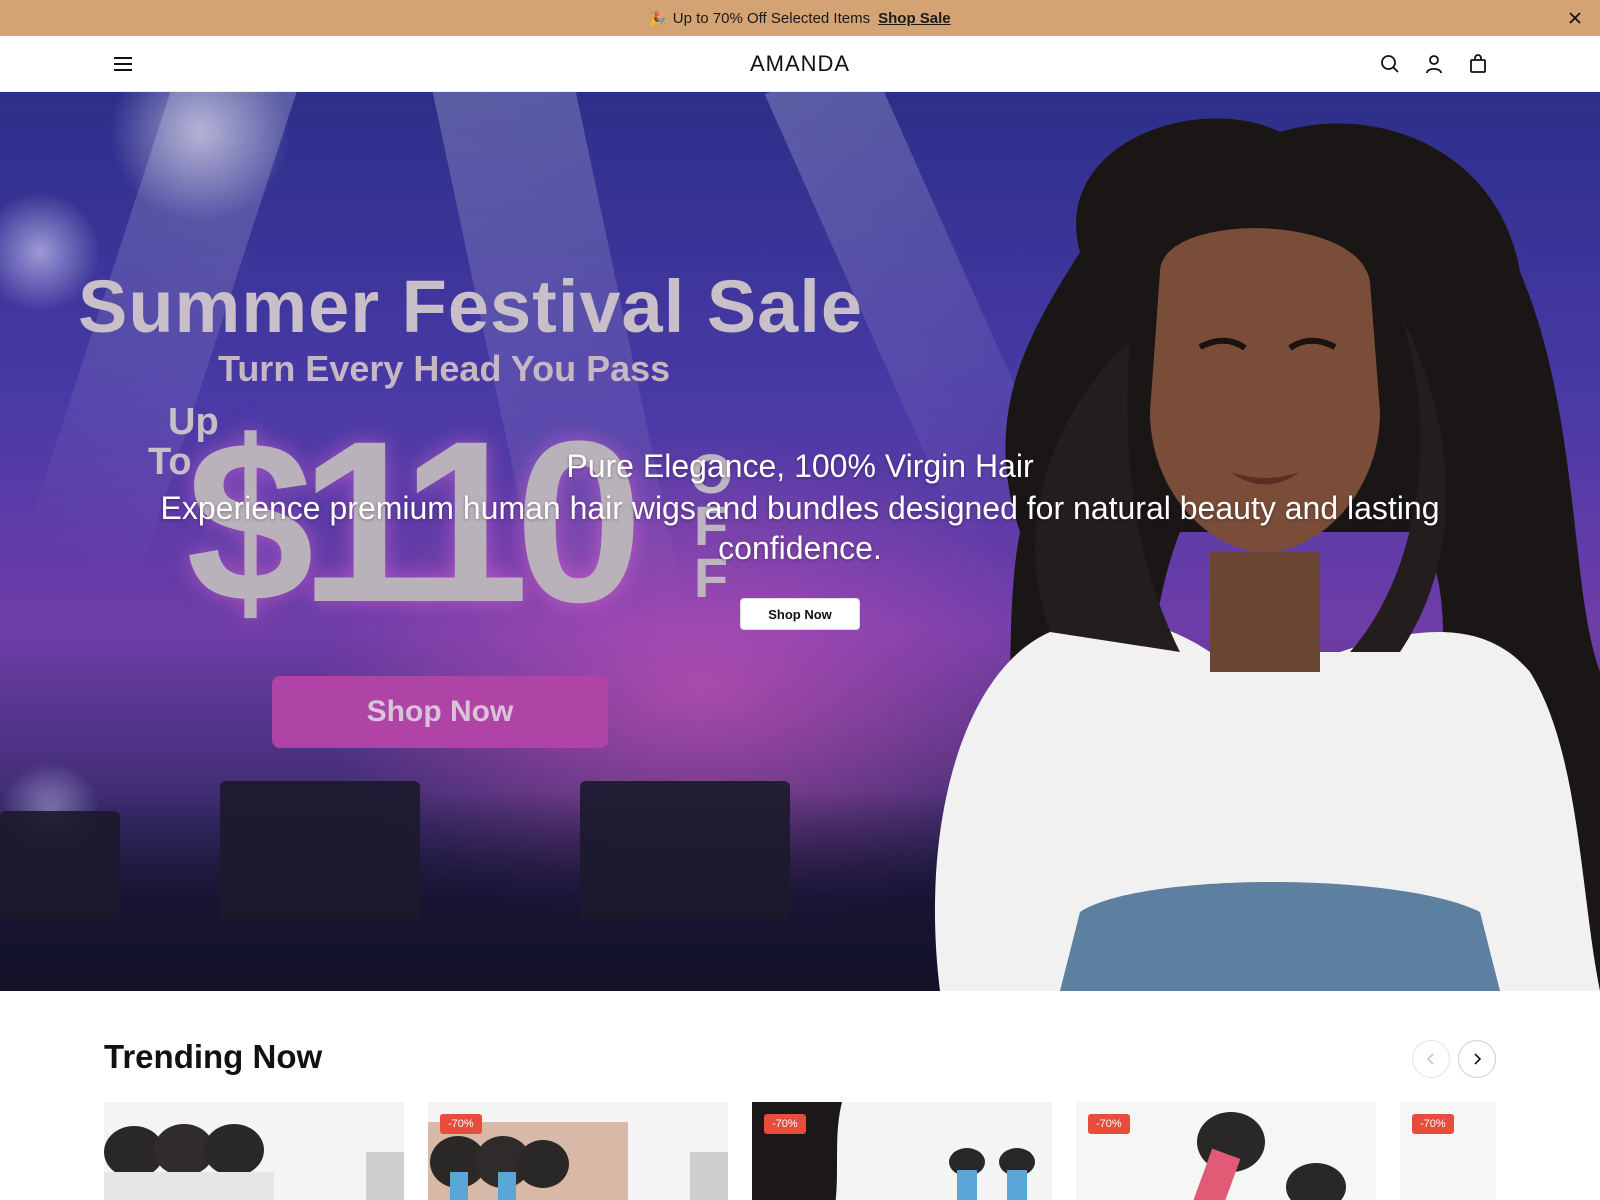 Image resolution: width=1600 pixels, height=1200 pixels. Describe the element at coordinates (771, 18) in the screenshot. I see `announcement-text: Up to 70% Off Selected Items` at that location.